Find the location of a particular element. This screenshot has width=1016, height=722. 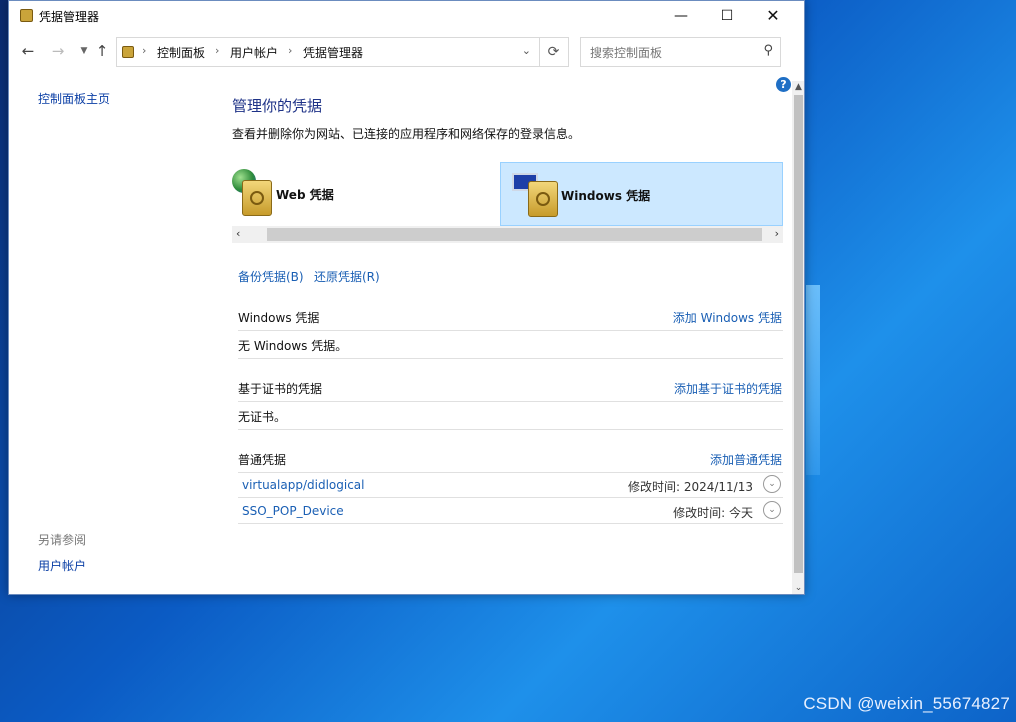

tab-windows-credentials-label: Windows 凭据 is located at coordinates (606, 196).